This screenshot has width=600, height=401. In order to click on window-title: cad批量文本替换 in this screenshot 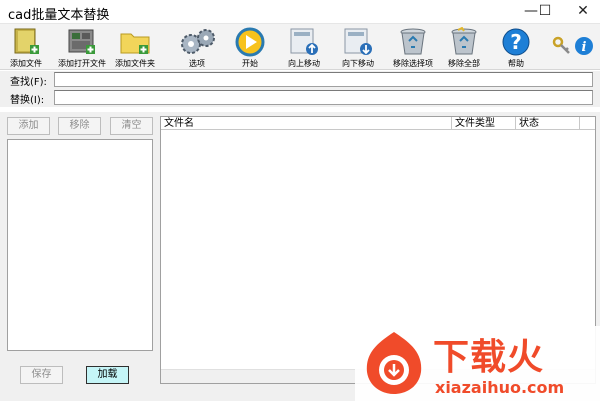, I will do `click(59, 15)`.